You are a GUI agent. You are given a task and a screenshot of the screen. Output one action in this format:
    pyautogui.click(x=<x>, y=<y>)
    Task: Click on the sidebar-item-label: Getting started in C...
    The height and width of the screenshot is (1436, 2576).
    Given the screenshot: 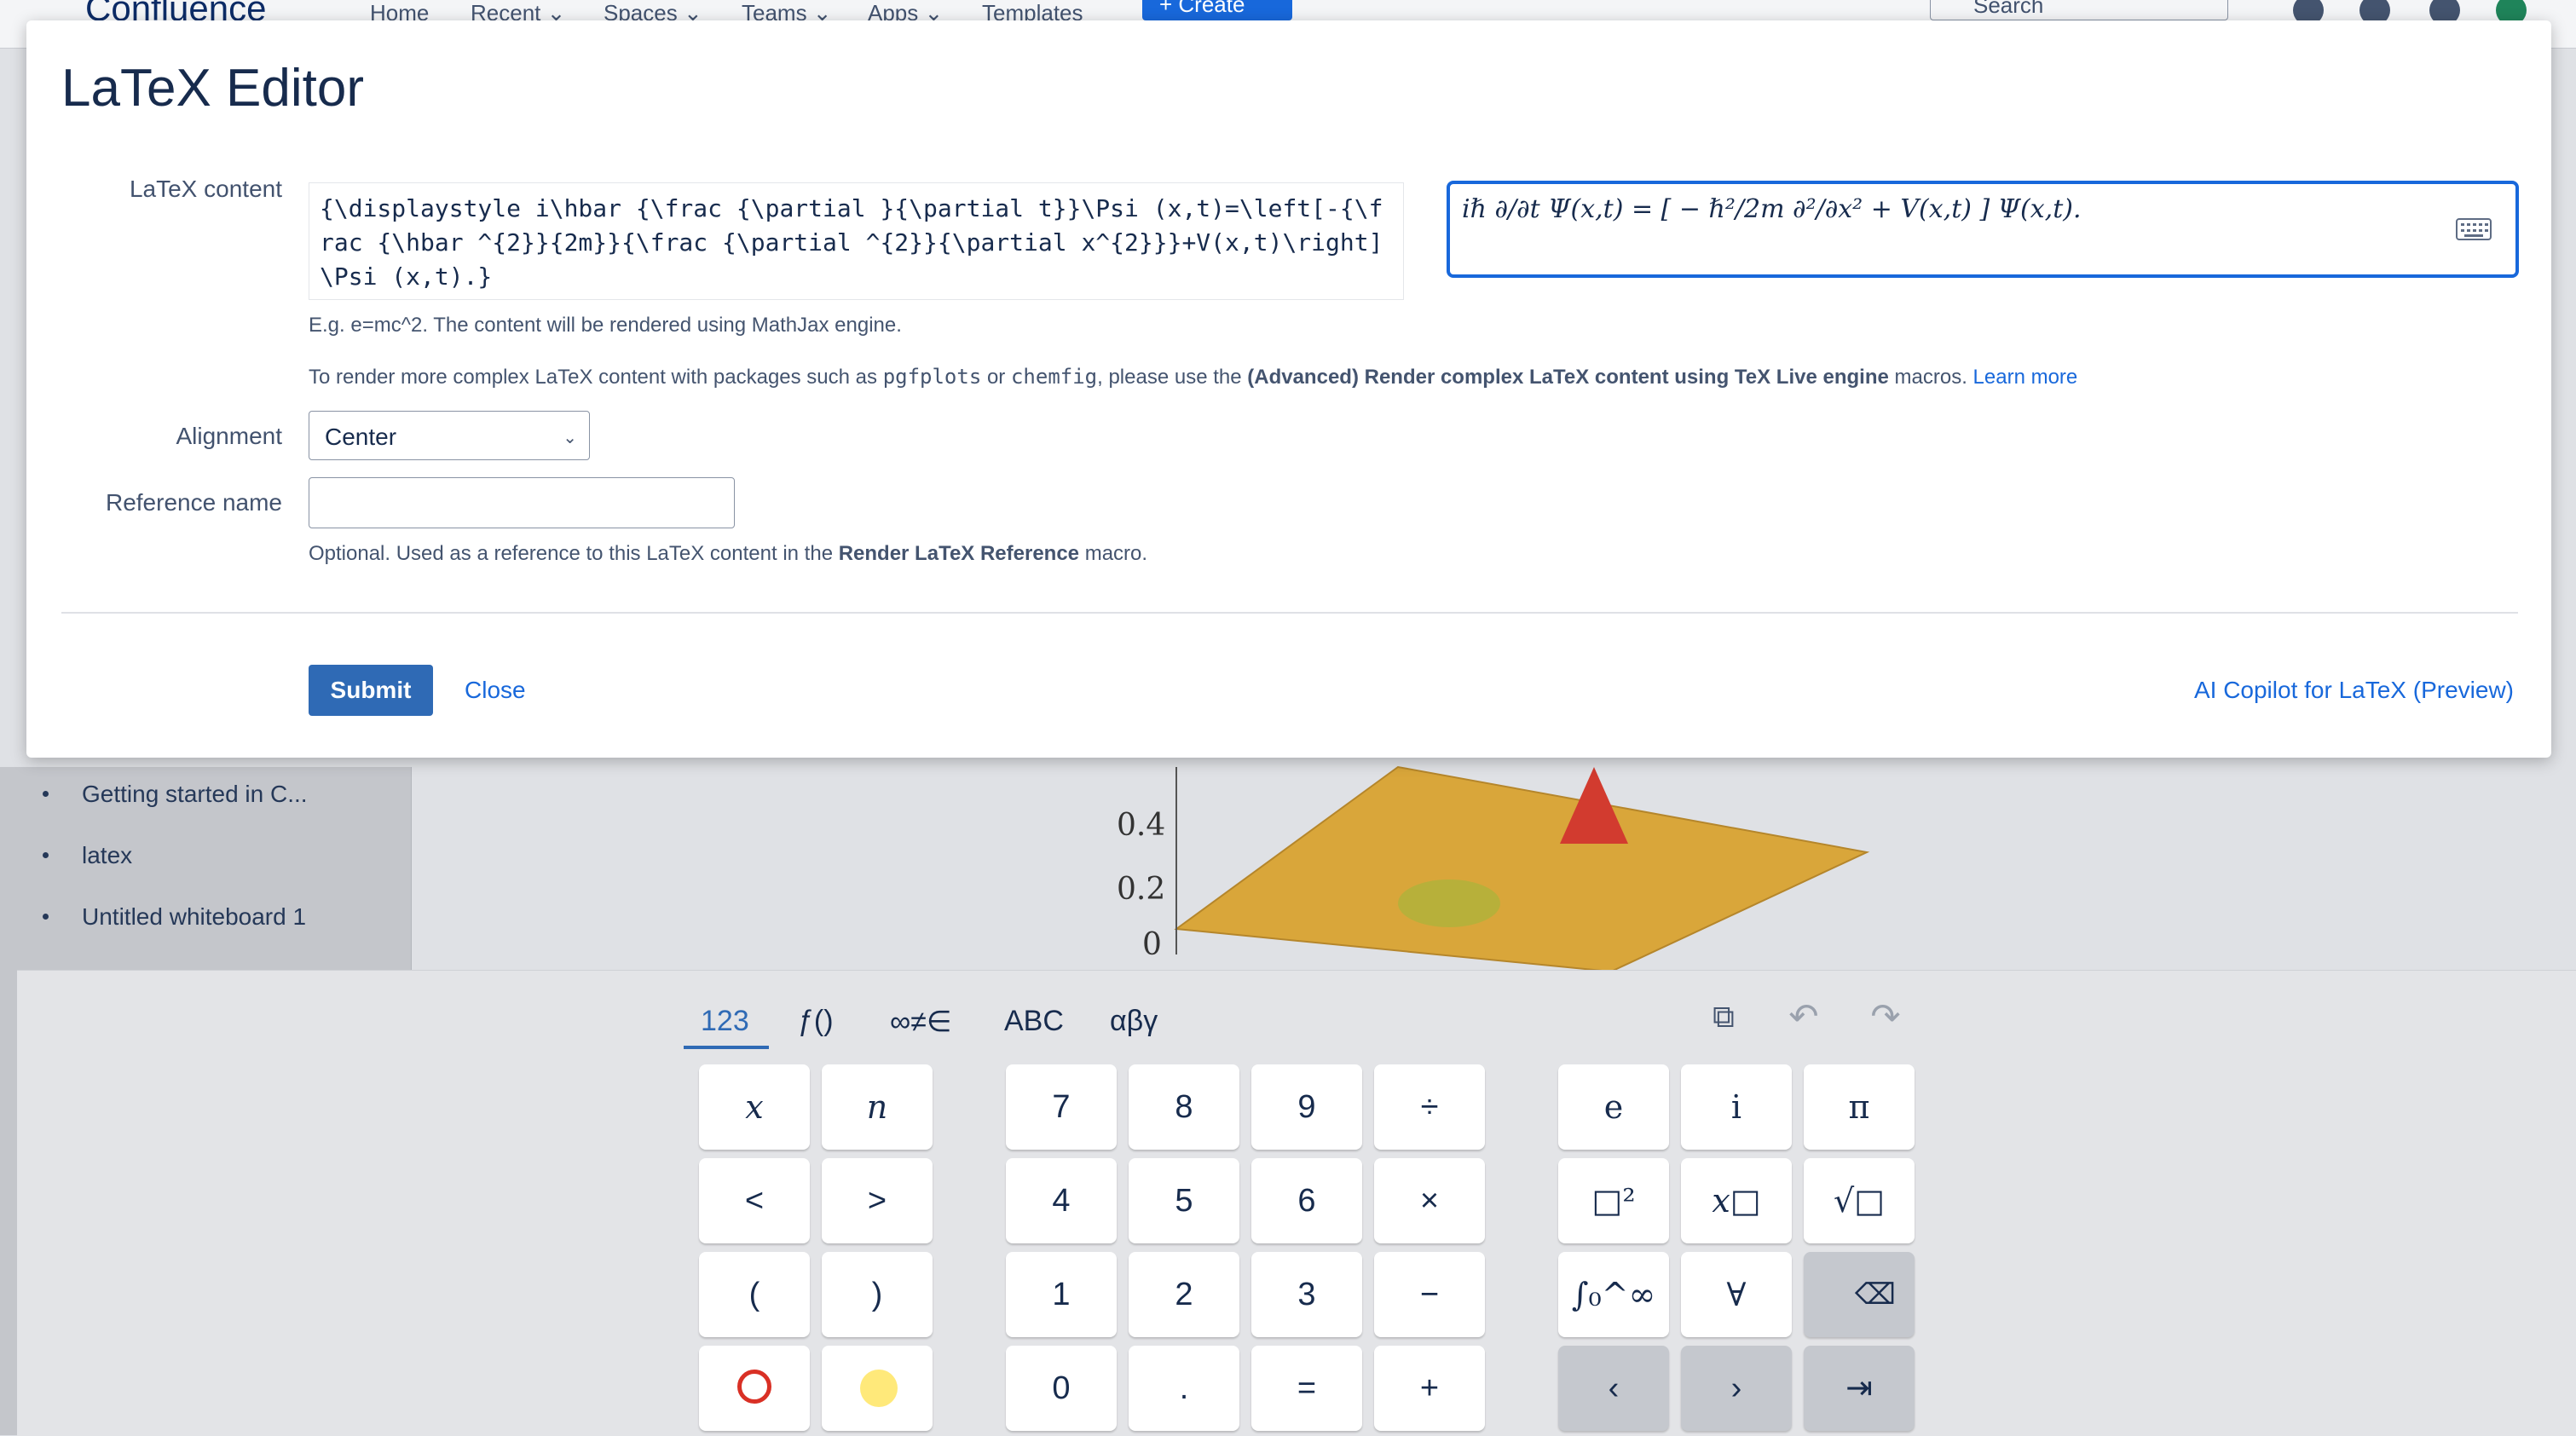 What is the action you would take?
    pyautogui.click(x=195, y=794)
    